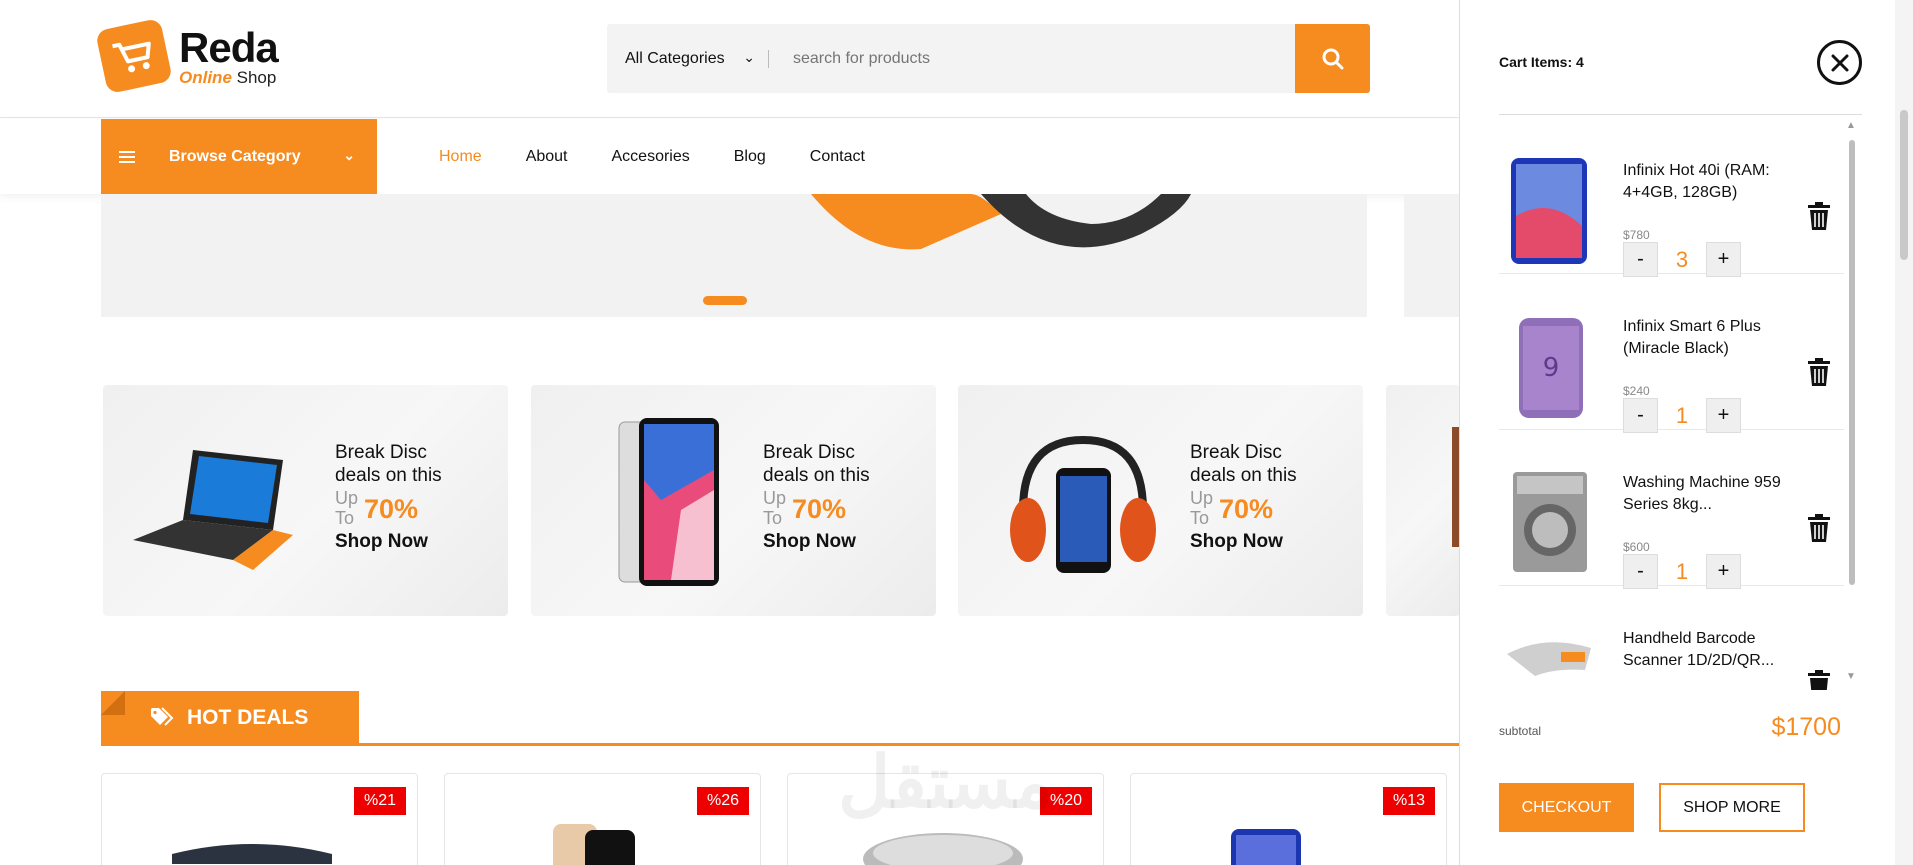 The image size is (1913, 865). What do you see at coordinates (837, 157) in the screenshot?
I see `nav-link-contact: Contact` at bounding box center [837, 157].